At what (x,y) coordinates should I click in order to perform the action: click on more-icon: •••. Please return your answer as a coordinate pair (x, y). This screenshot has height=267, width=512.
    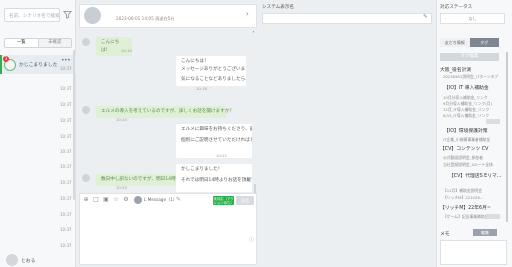
    Looking at the image, I should click on (66, 60).